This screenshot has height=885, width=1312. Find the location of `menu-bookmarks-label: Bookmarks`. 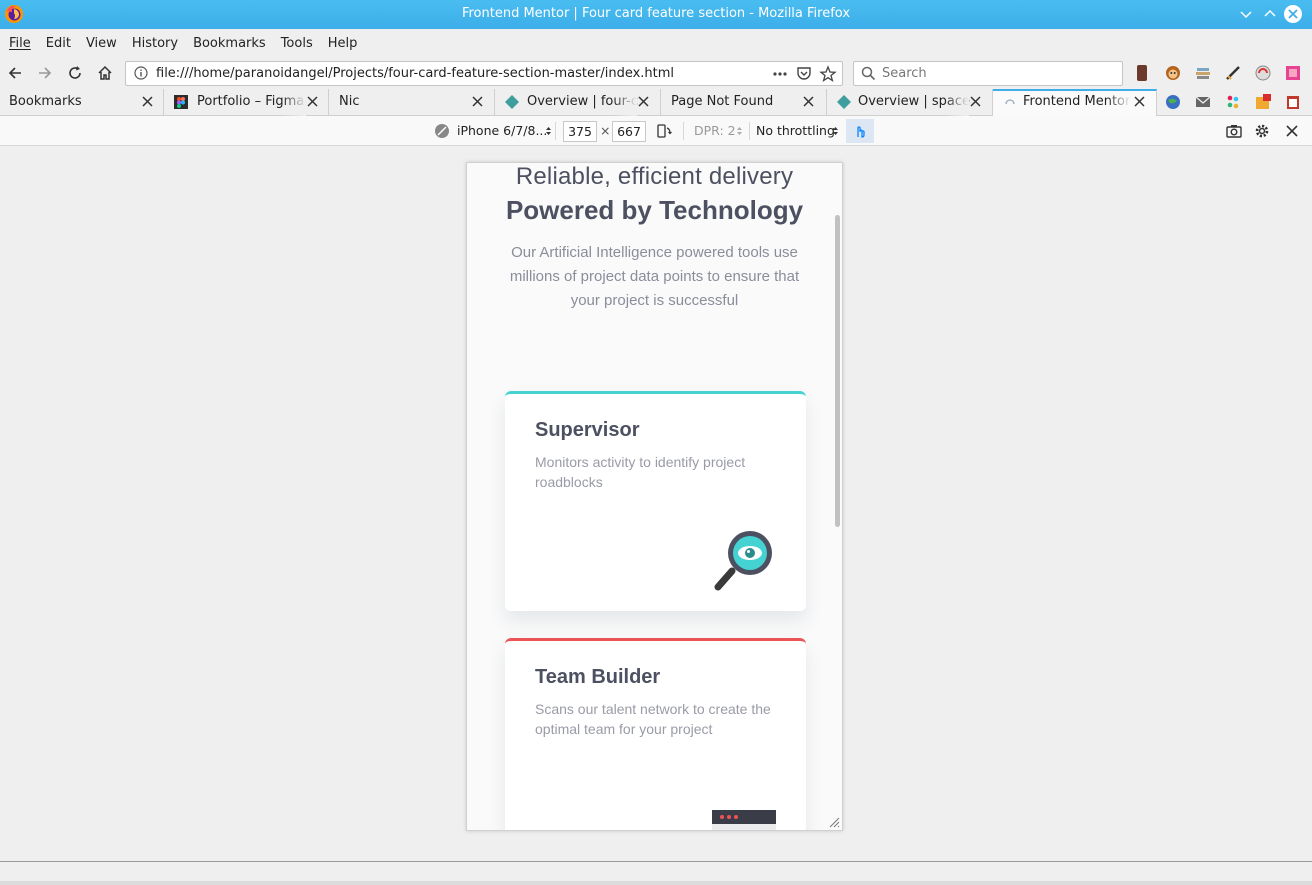

menu-bookmarks-label: Bookmarks is located at coordinates (229, 43).